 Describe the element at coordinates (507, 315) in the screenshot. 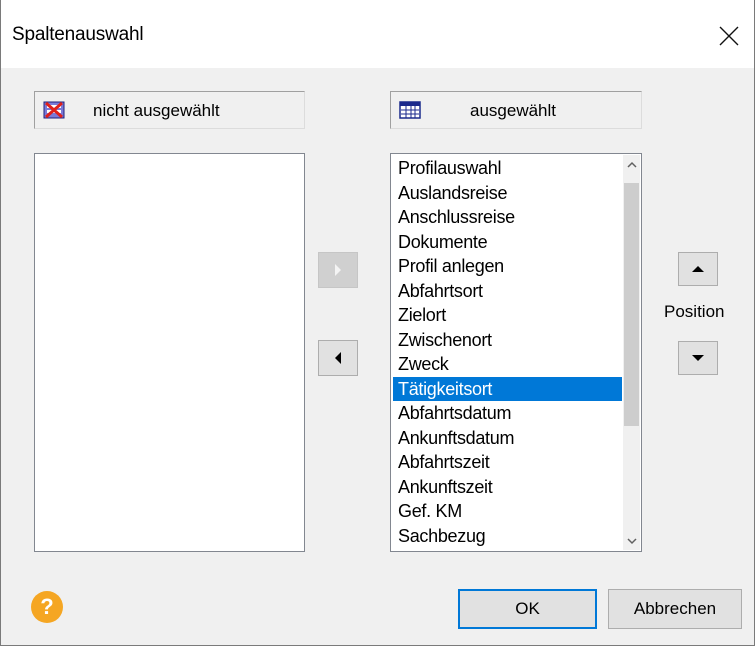

I see `list-item: Zielort` at that location.